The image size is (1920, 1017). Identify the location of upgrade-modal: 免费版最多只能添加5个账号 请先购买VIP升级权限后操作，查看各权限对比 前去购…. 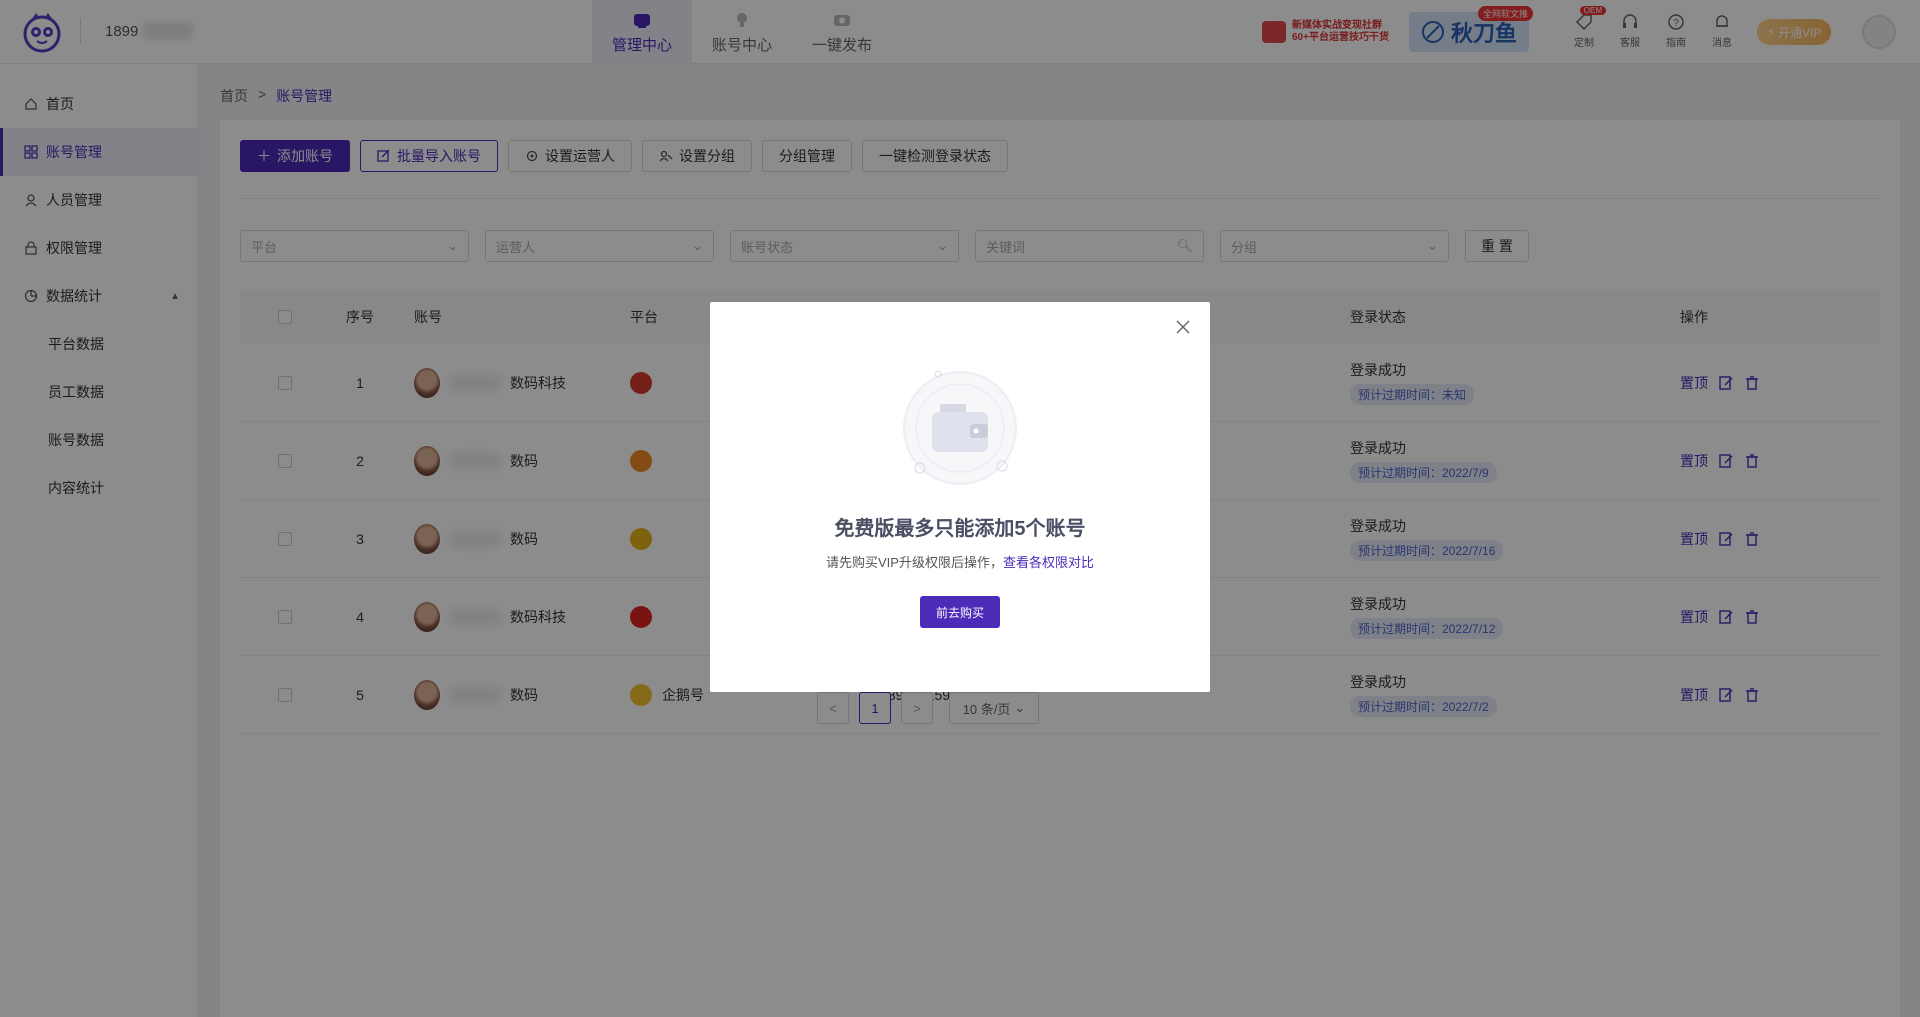
(960, 497).